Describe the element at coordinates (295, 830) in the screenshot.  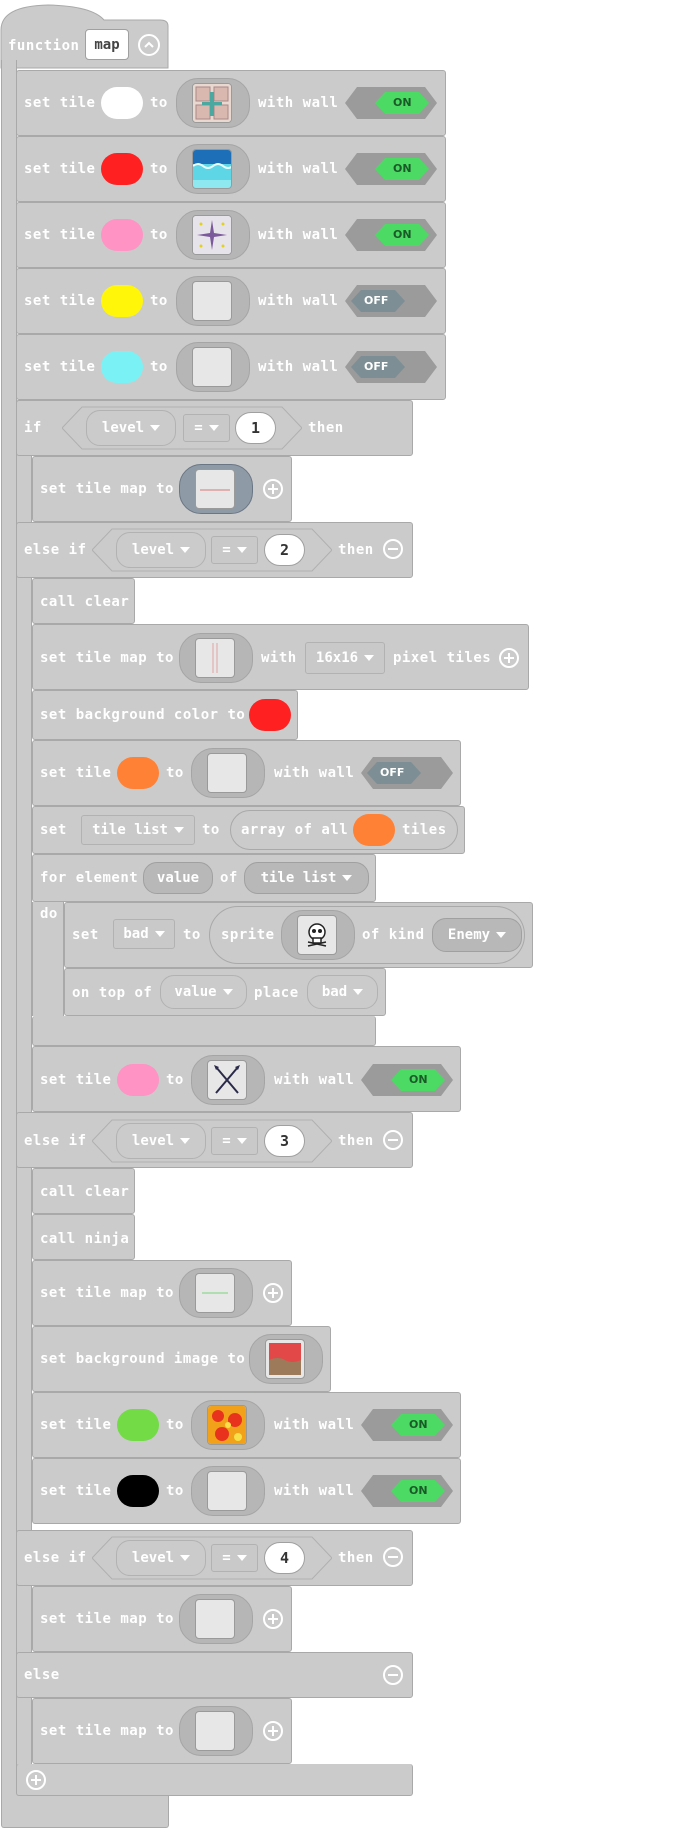
I see `array-of-all-label: array of all` at that location.